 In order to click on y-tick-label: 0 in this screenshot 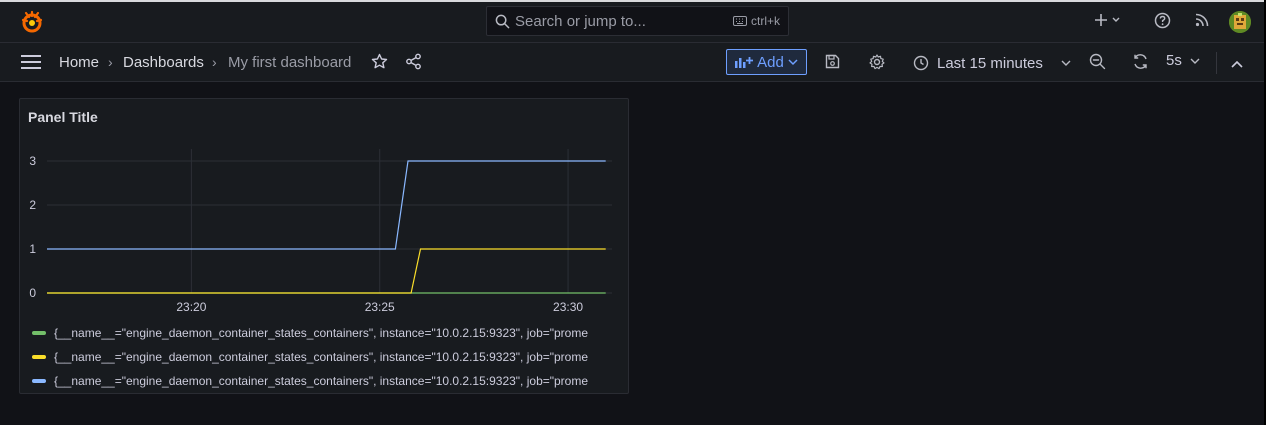, I will do `click(32, 293)`.